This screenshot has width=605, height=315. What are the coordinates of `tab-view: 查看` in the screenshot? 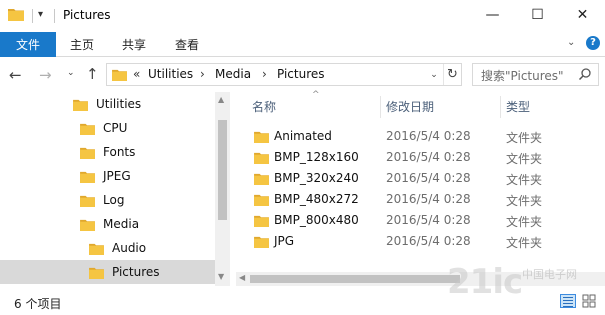 It's located at (187, 44).